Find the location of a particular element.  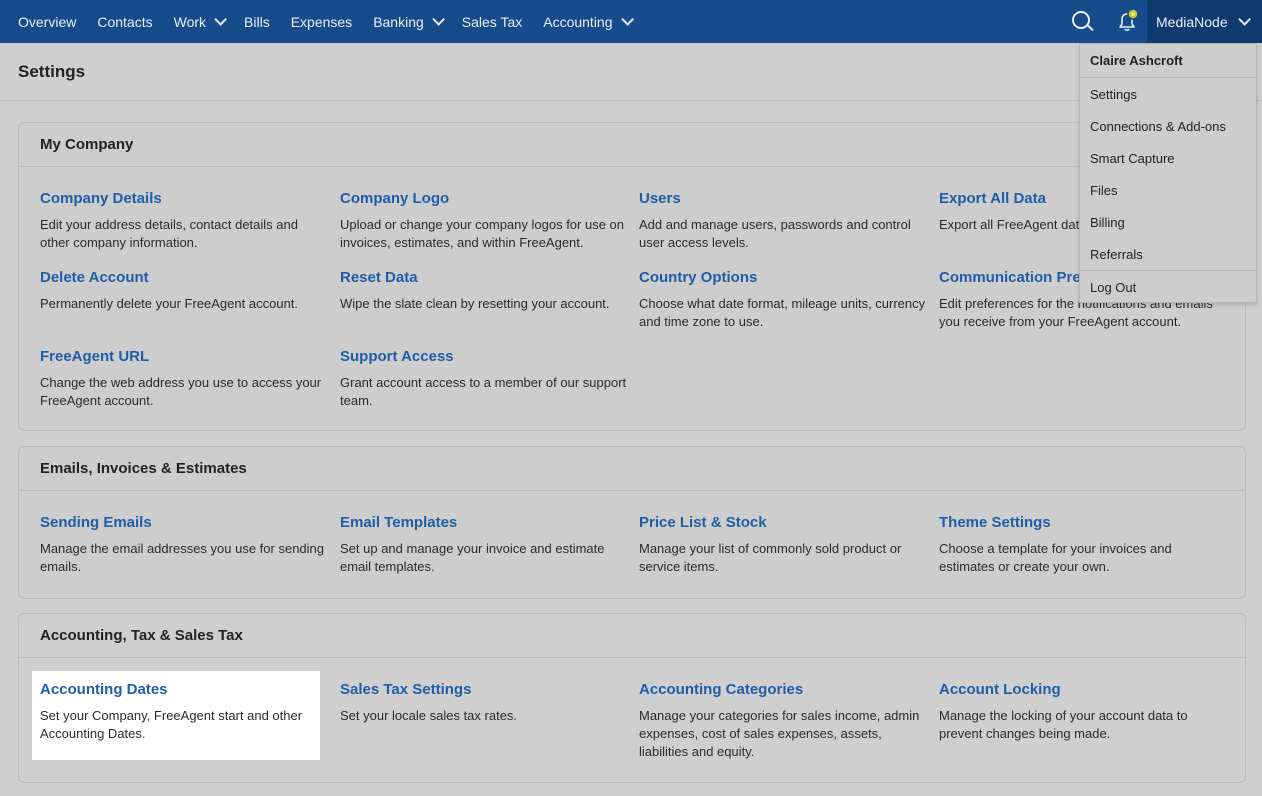

nav-label: Bills is located at coordinates (257, 21).